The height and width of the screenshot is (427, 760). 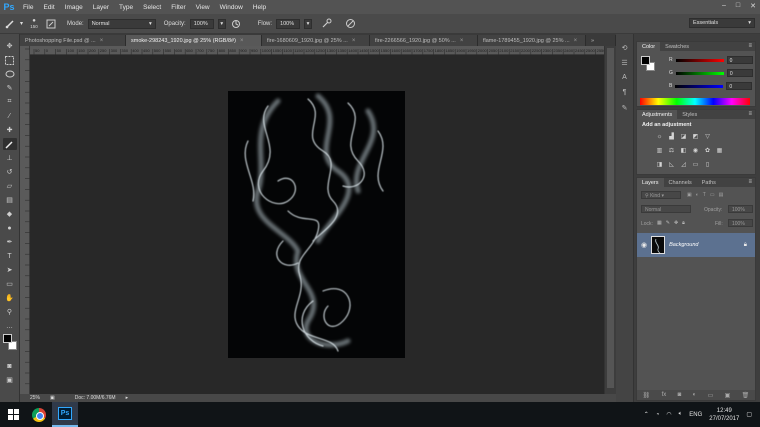 I want to click on gradient-tool-icon: ▤, so click(x=10, y=200).